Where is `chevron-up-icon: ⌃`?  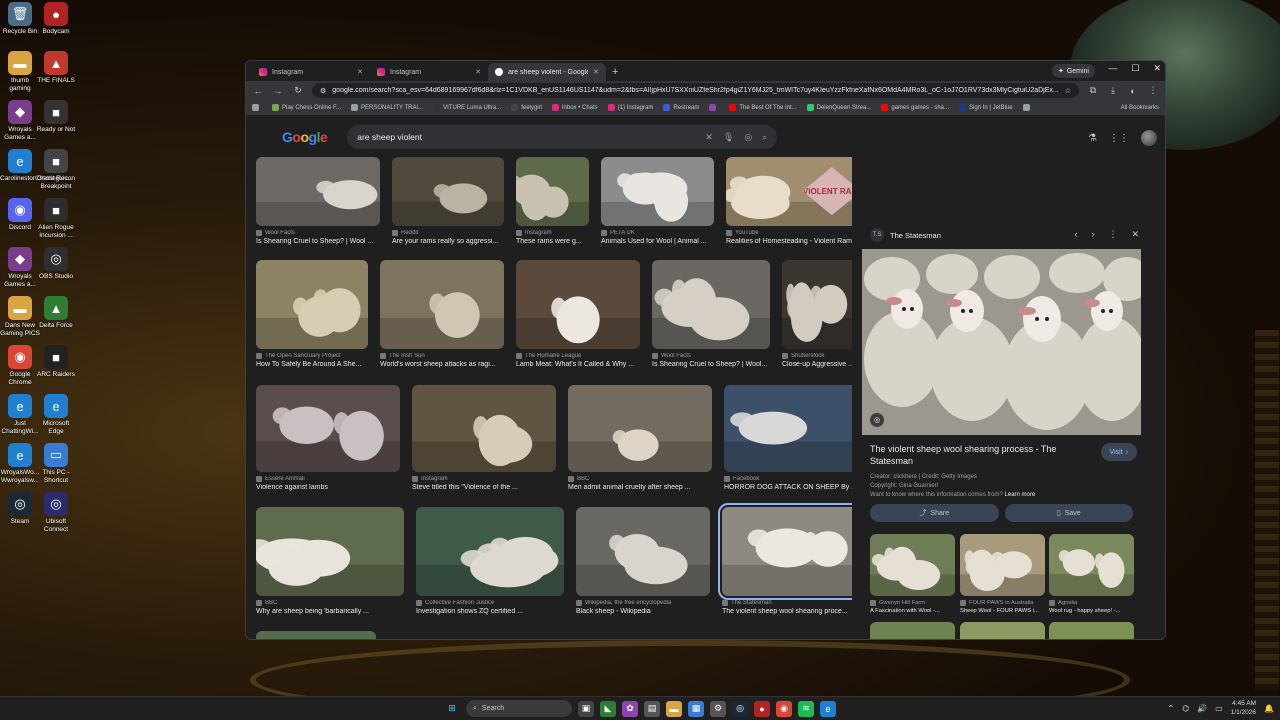 chevron-up-icon: ⌃ is located at coordinates (1171, 708).